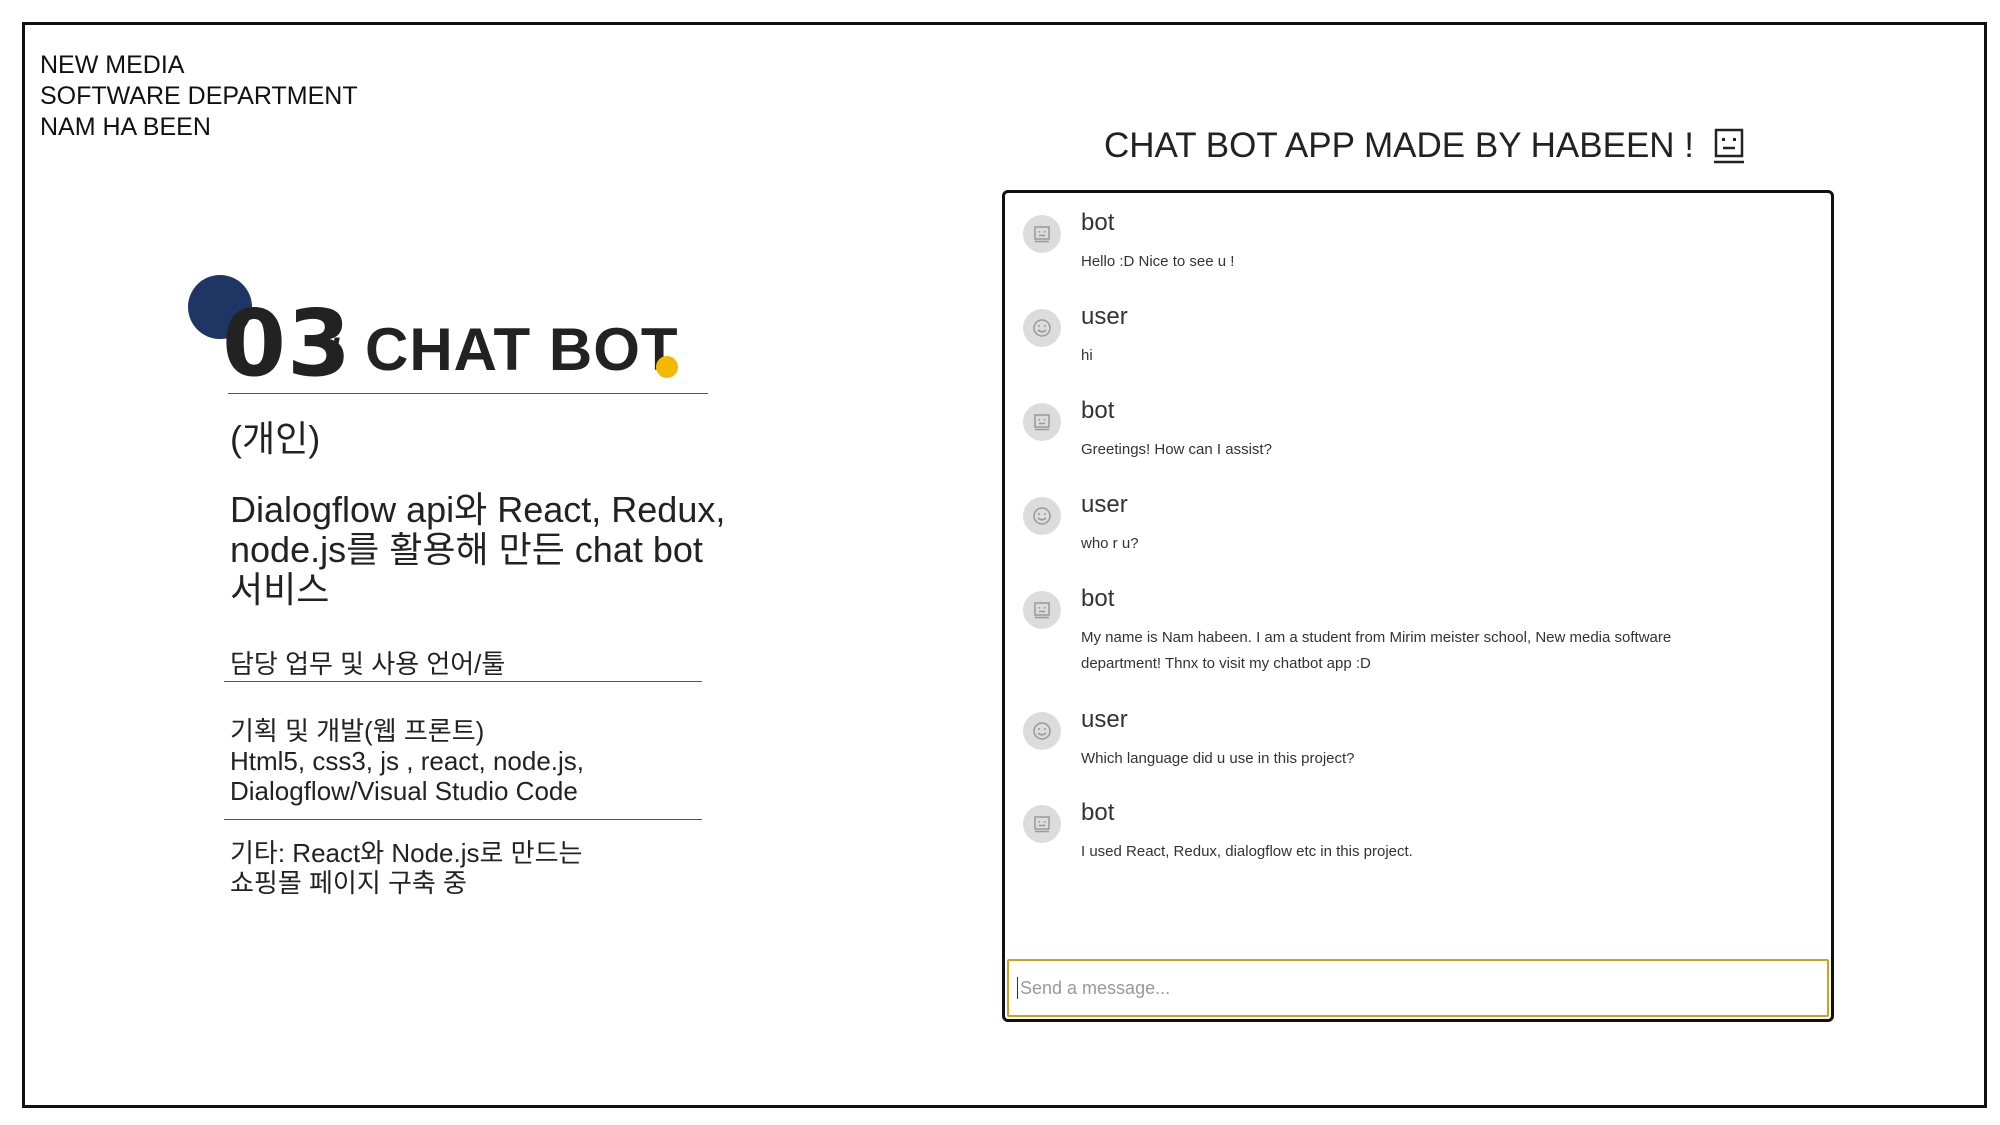  I want to click on section-slash: /, so click(334, 354).